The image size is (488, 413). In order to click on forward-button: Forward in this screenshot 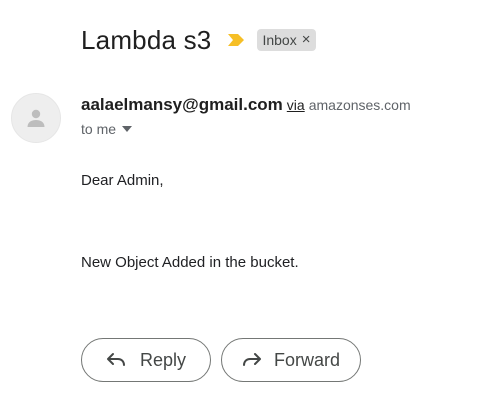, I will do `click(291, 360)`.